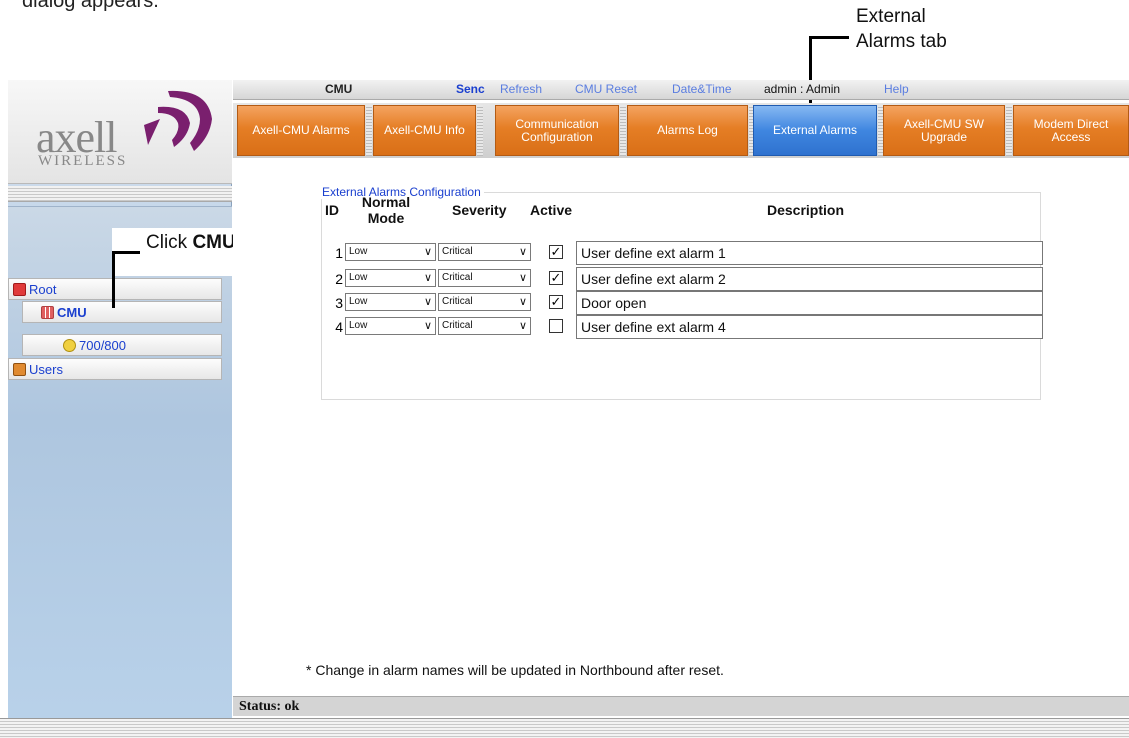 The width and height of the screenshot is (1129, 738). I want to click on tree-item-cmu: CMU, so click(122, 312).